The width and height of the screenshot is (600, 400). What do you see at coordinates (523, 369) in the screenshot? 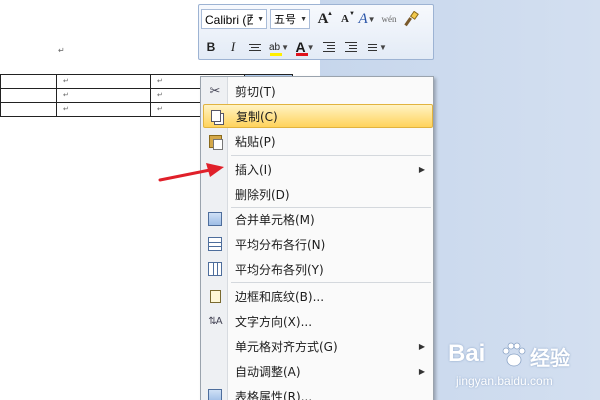
I see `baidu-watermark: Bai 经验 jingyan.baidu.com` at bounding box center [523, 369].